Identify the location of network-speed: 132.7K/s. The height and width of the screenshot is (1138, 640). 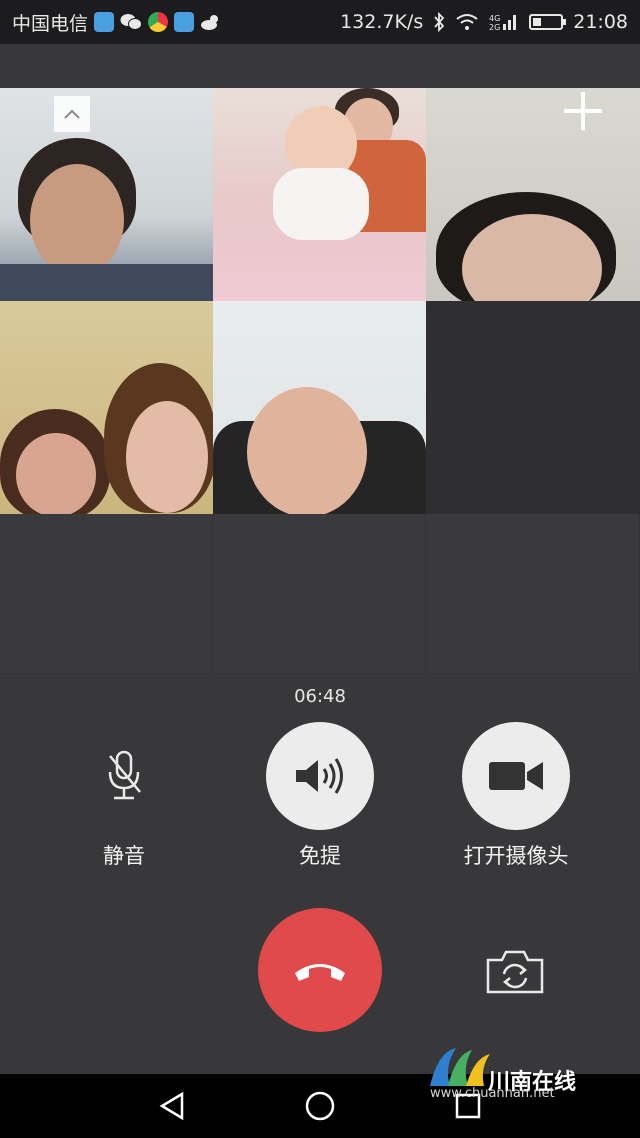
(382, 22).